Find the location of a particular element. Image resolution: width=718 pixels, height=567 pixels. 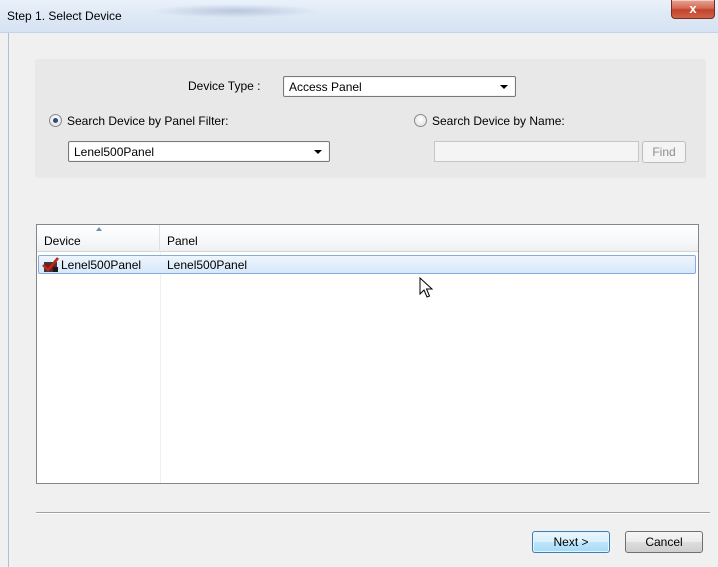

find-button: Find is located at coordinates (664, 152).